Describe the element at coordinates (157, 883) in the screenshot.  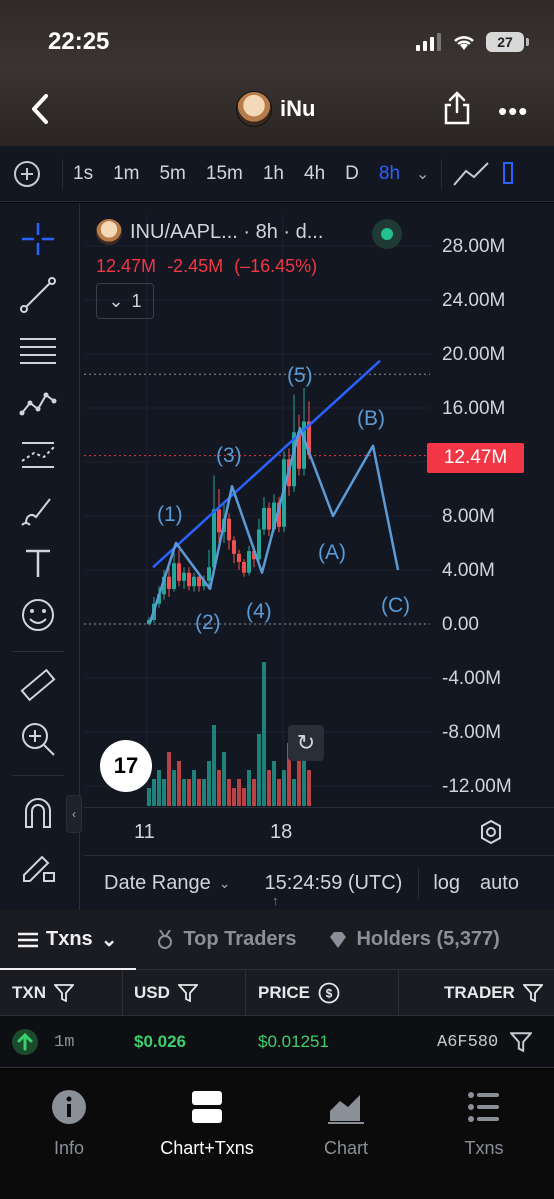
I see `date-range-button: Date Range` at that location.